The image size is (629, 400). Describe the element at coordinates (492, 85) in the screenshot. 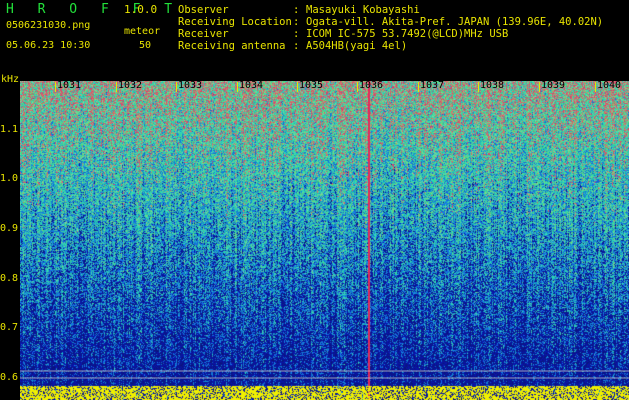

I see `x-tick-label: 1038` at that location.